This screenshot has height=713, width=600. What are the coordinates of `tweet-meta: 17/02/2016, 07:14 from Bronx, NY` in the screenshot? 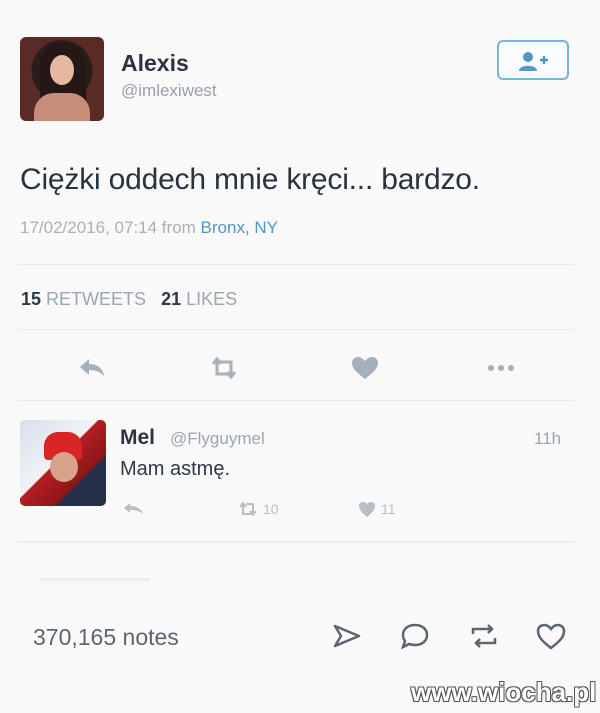 It's located at (149, 228).